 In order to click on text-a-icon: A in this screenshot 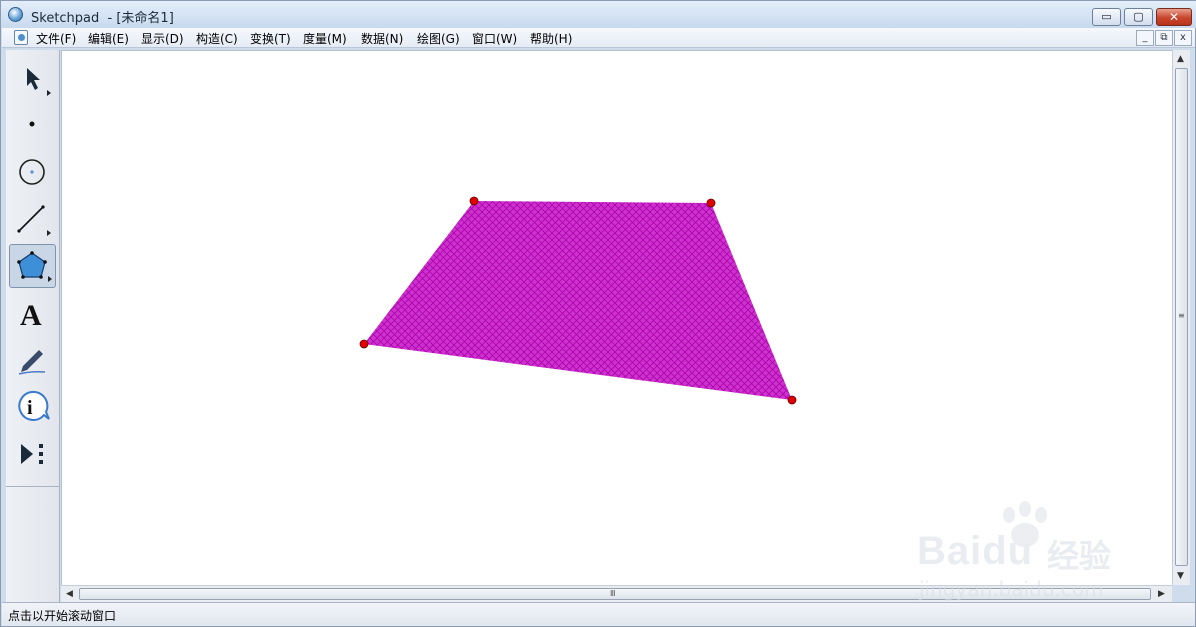, I will do `click(31, 315)`.